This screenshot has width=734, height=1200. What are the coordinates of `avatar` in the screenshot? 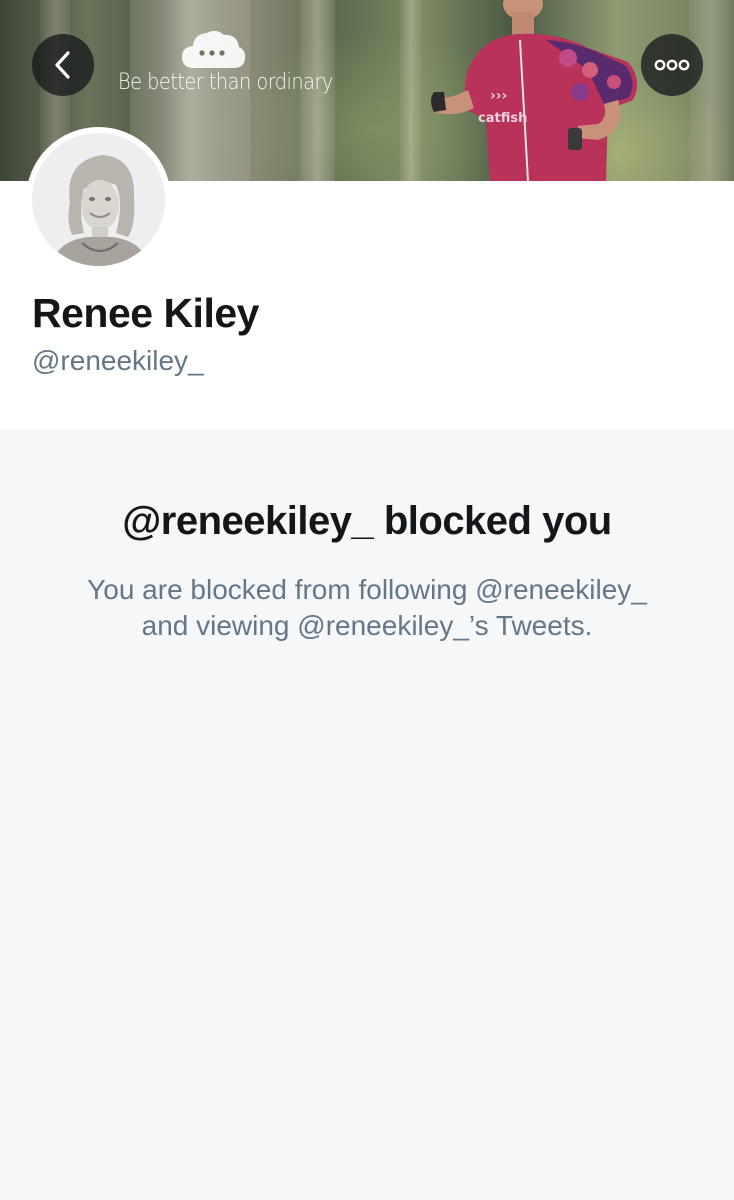 It's located at (98, 199).